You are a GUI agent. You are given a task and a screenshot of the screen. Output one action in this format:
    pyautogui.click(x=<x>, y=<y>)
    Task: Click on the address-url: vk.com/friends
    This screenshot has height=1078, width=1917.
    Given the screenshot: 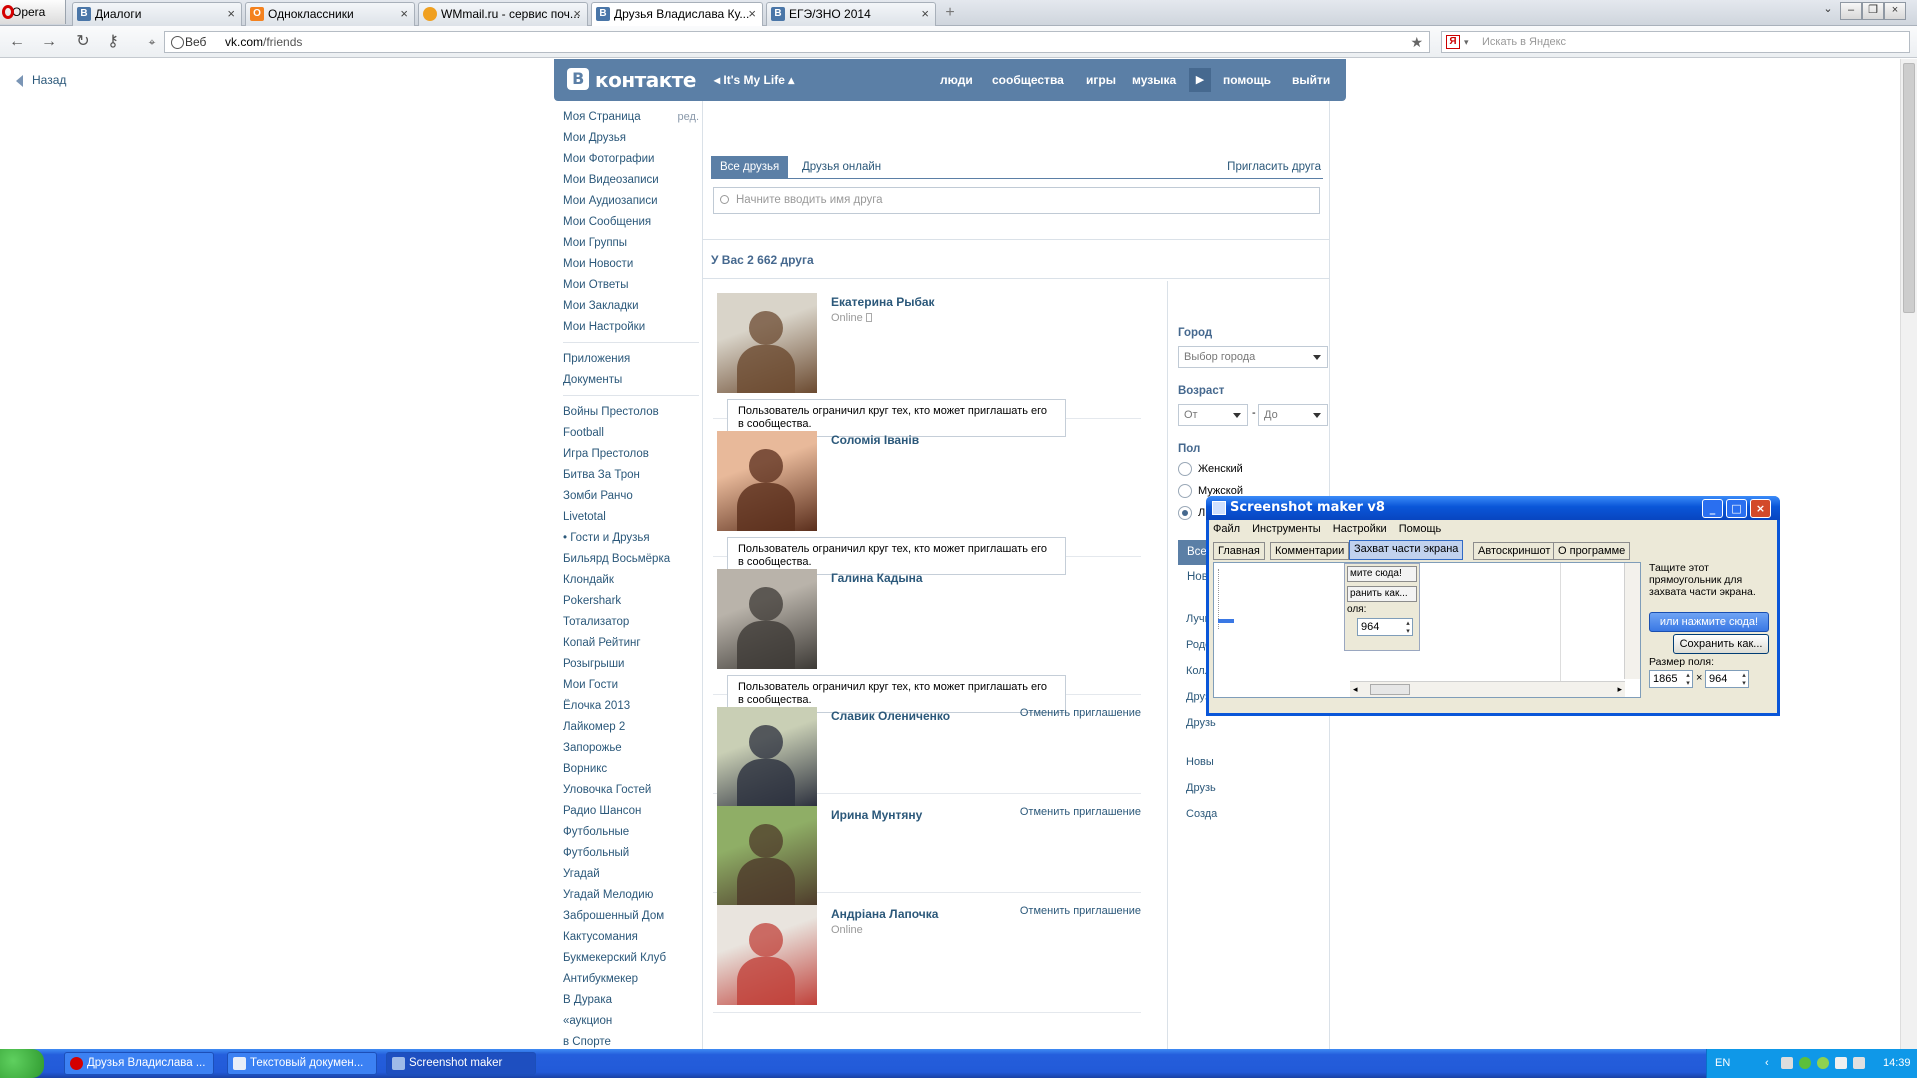 What is the action you would take?
    pyautogui.click(x=263, y=42)
    